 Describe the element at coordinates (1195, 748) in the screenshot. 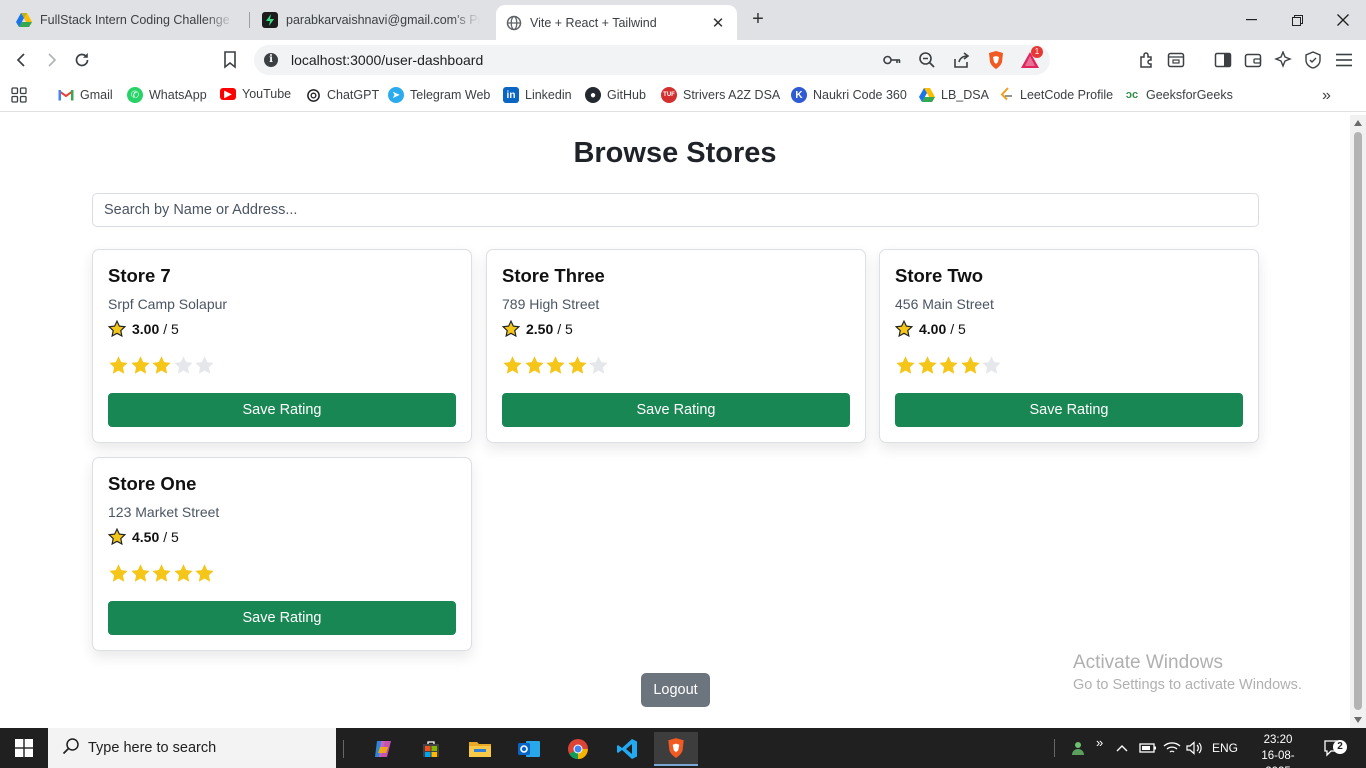

I see `volume-icon` at that location.